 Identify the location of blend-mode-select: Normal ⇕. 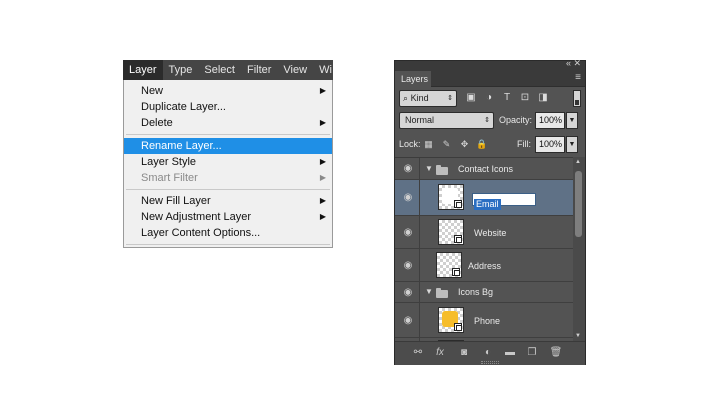
(446, 120).